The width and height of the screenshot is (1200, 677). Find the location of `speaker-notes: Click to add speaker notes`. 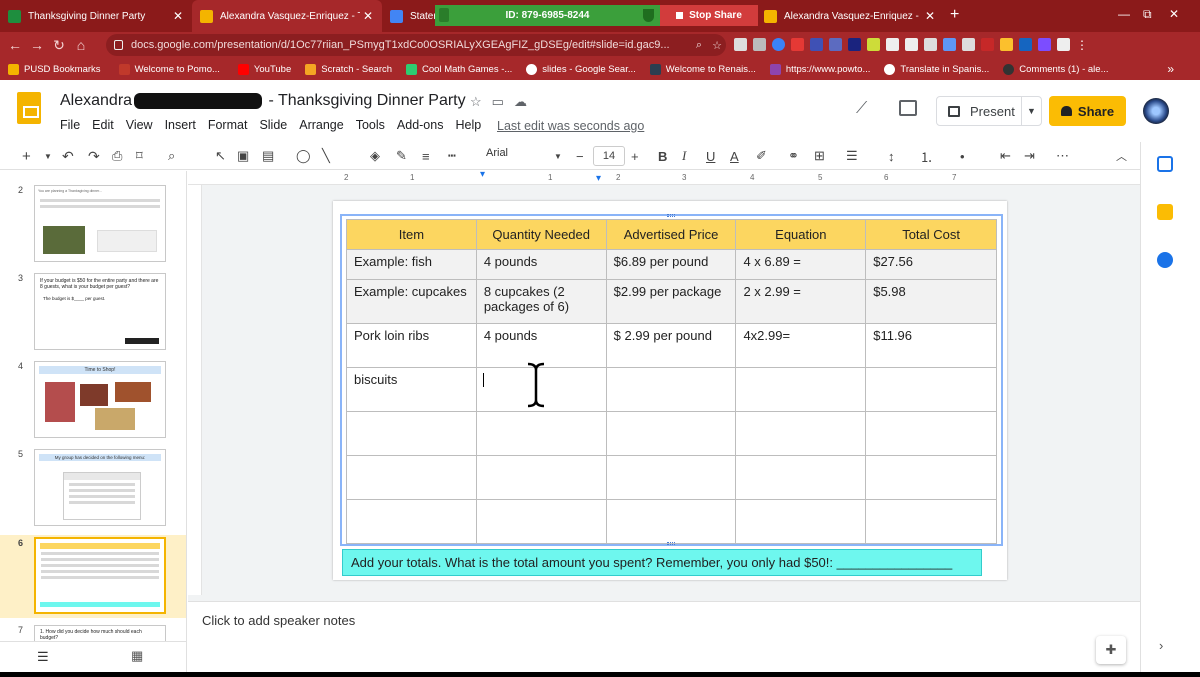

speaker-notes: Click to add speaker notes is located at coordinates (664, 621).